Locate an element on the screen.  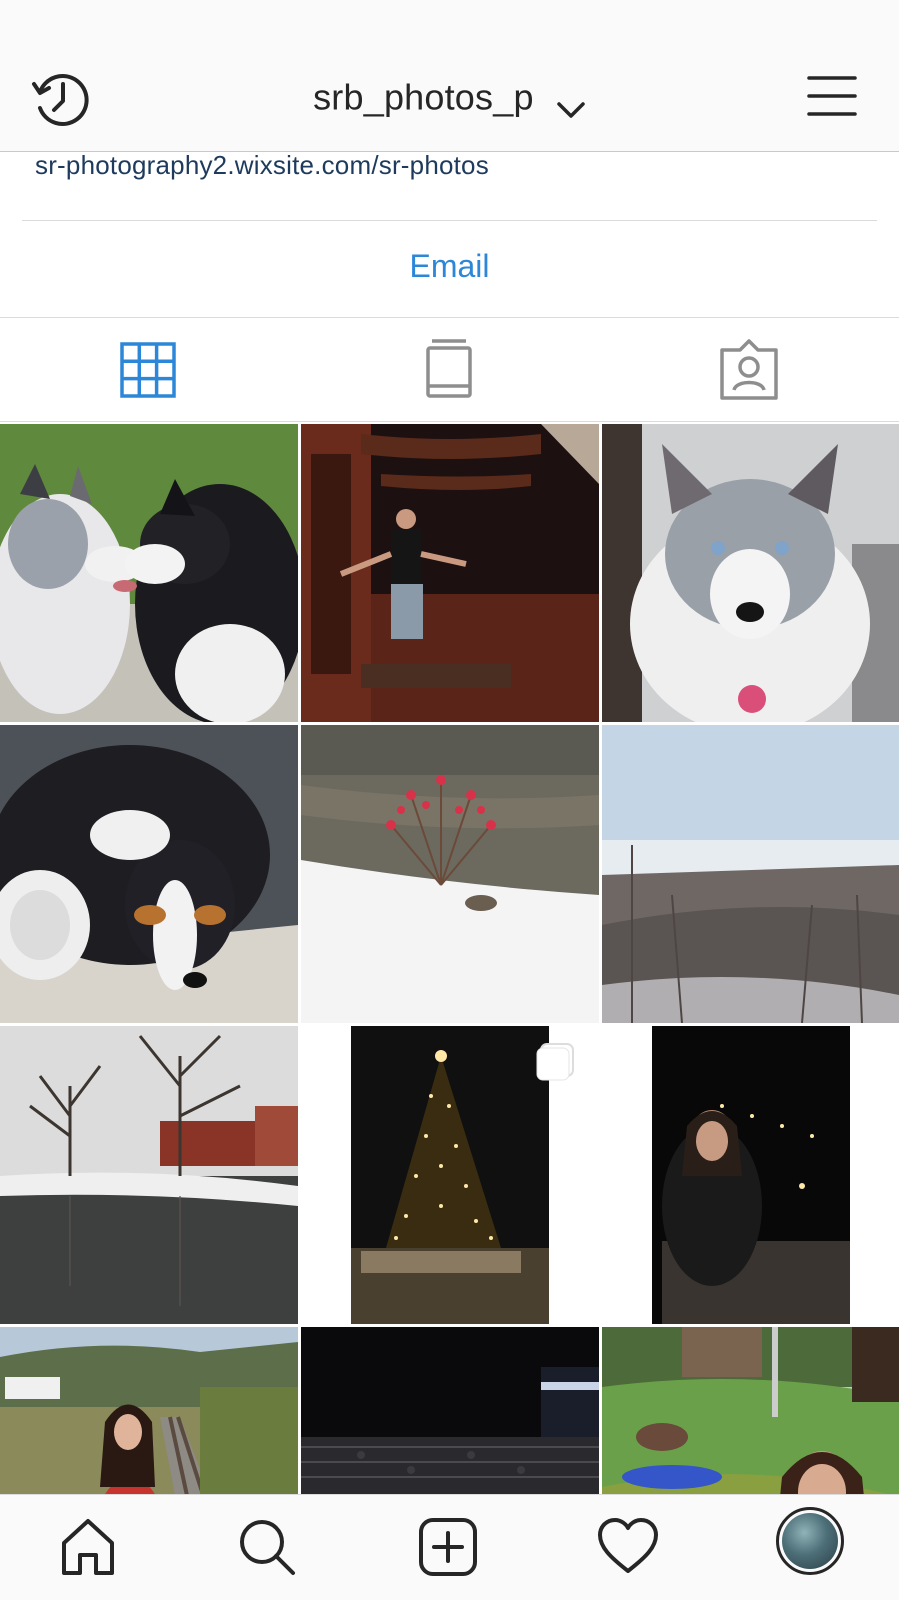
divider is located at coordinates (449, 220).